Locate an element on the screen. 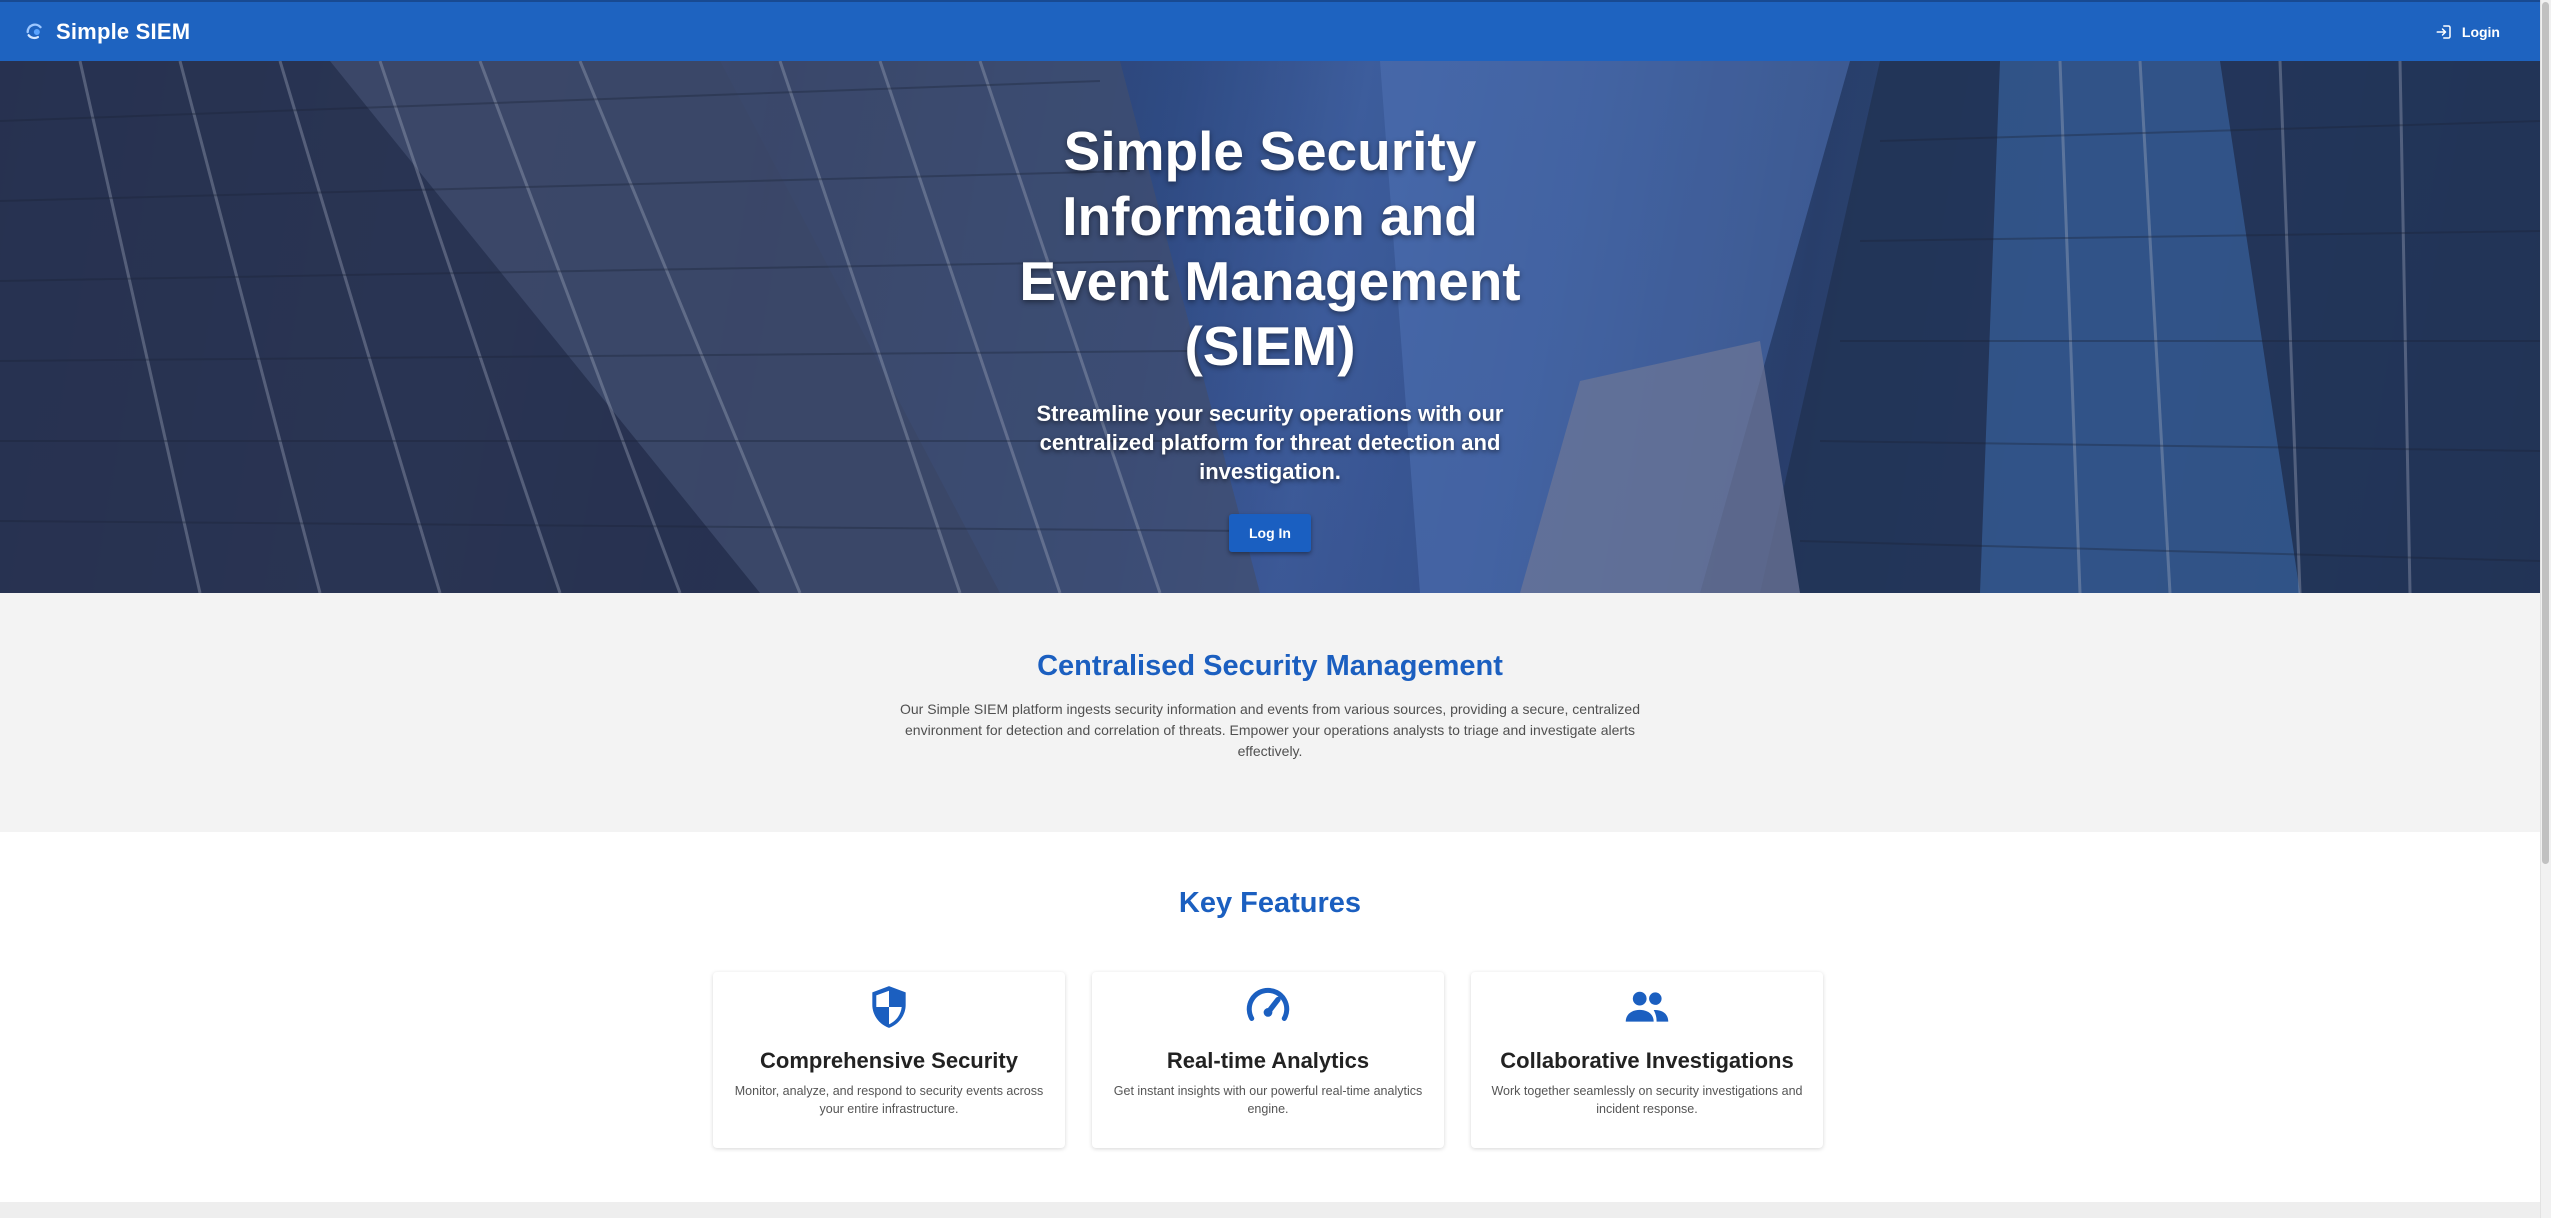 Image resolution: width=2551 pixels, height=1218 pixels. brand-name: Simple SIEM is located at coordinates (123, 31).